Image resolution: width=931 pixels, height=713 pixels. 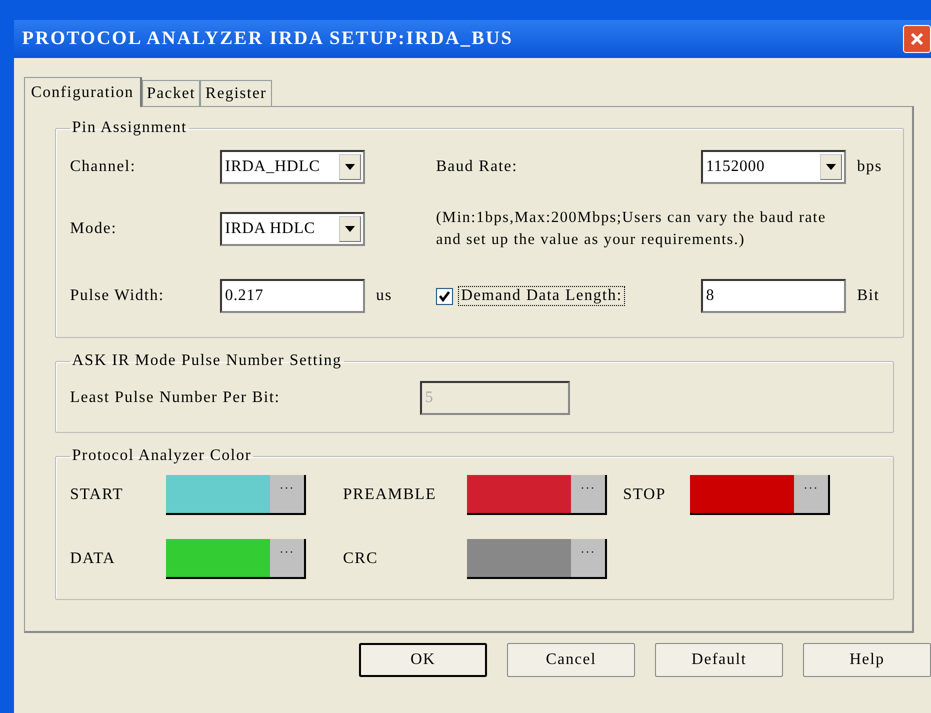 What do you see at coordinates (867, 660) in the screenshot?
I see `dialog-button: Help` at bounding box center [867, 660].